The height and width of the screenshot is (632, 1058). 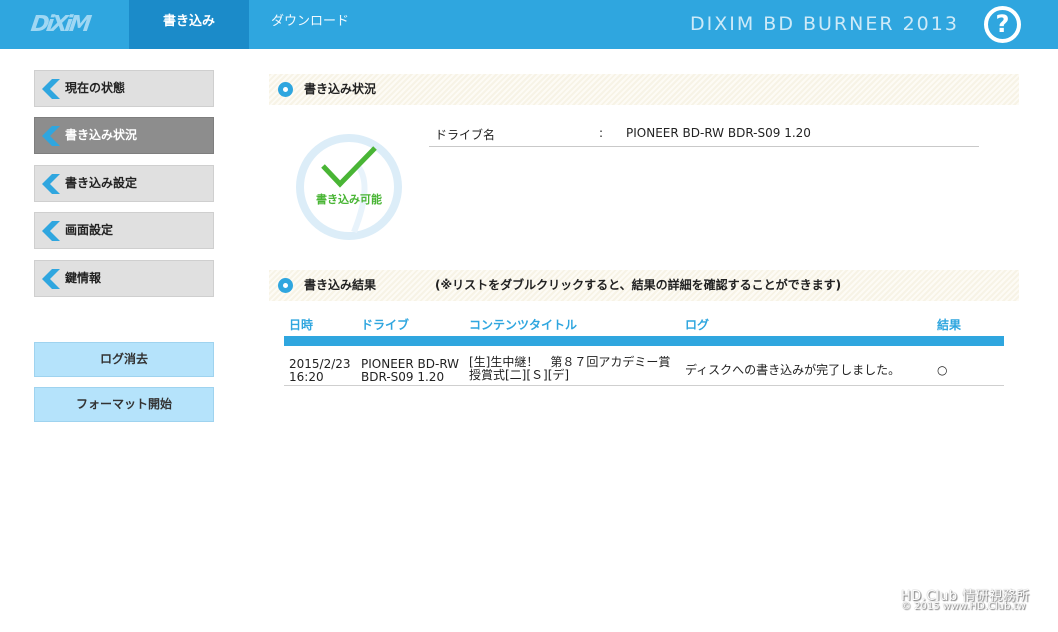 What do you see at coordinates (824, 24) in the screenshot?
I see `app-title: DIXIM BD BURNER 2013` at bounding box center [824, 24].